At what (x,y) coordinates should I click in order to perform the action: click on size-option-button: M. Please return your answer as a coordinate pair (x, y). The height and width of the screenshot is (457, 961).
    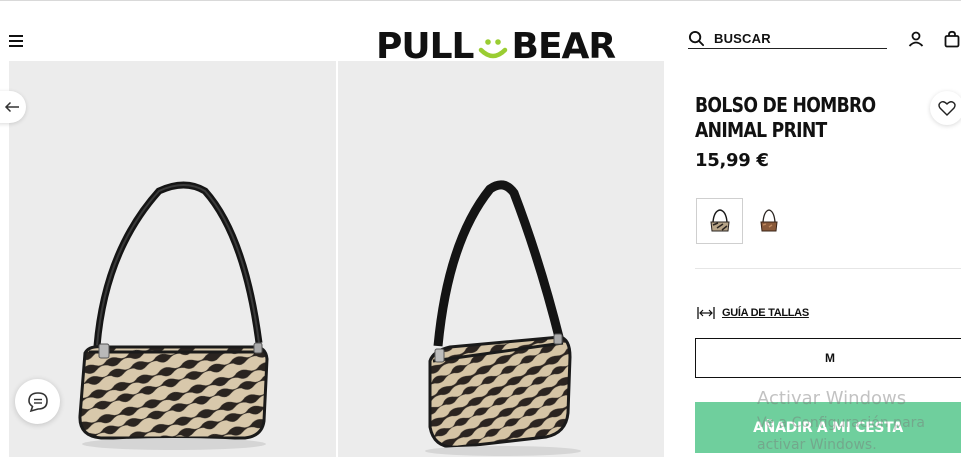
    Looking at the image, I should click on (828, 358).